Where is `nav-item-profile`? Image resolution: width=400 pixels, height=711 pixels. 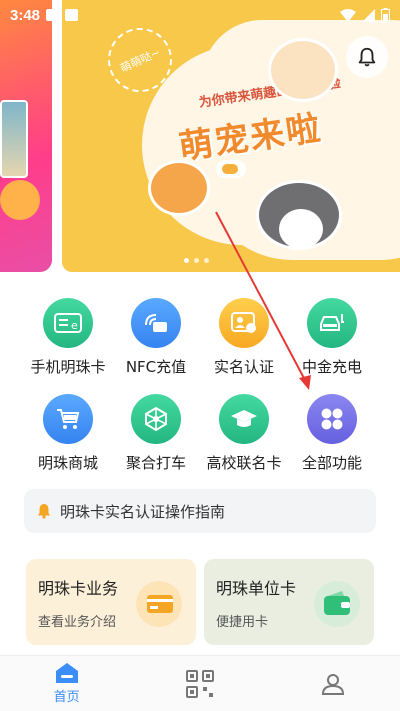 nav-item-profile is located at coordinates (333, 683).